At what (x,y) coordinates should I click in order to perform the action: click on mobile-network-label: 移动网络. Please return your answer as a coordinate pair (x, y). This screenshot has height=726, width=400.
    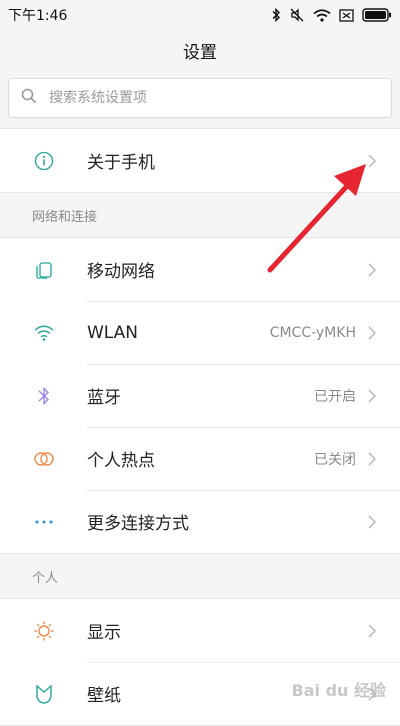
    Looking at the image, I should click on (121, 272).